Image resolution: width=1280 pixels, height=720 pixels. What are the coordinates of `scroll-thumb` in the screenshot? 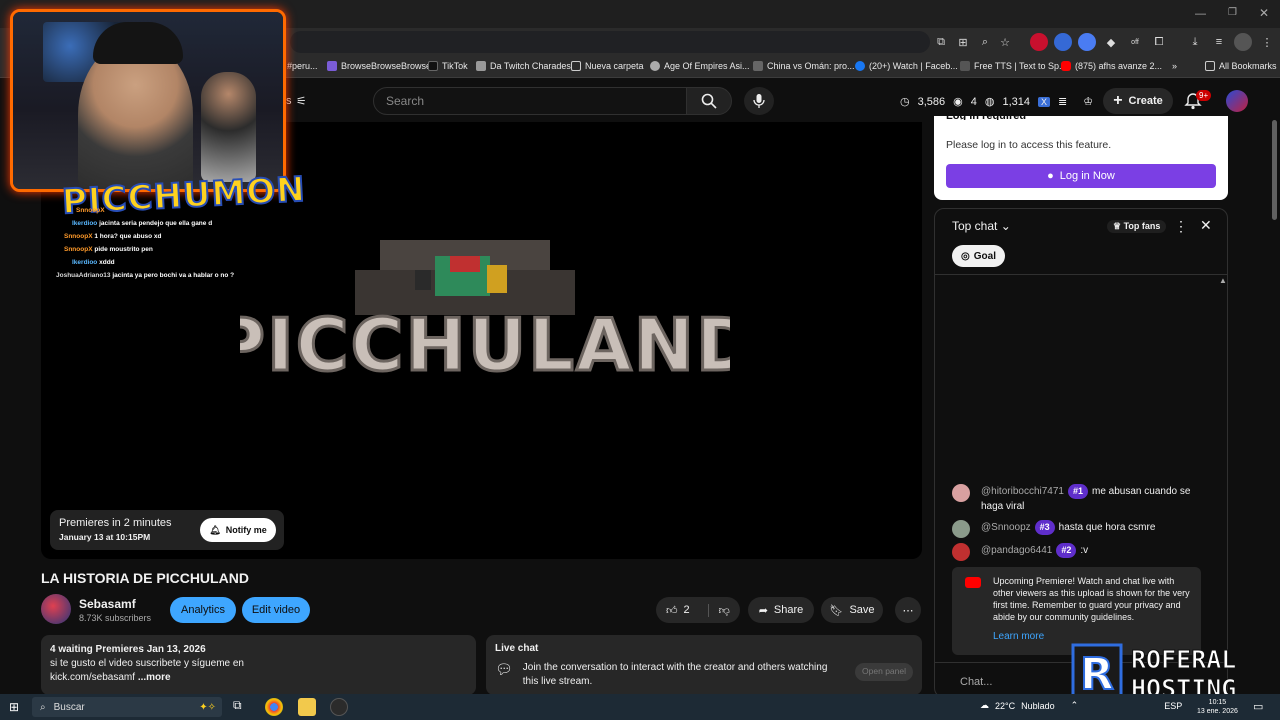 It's located at (1274, 170).